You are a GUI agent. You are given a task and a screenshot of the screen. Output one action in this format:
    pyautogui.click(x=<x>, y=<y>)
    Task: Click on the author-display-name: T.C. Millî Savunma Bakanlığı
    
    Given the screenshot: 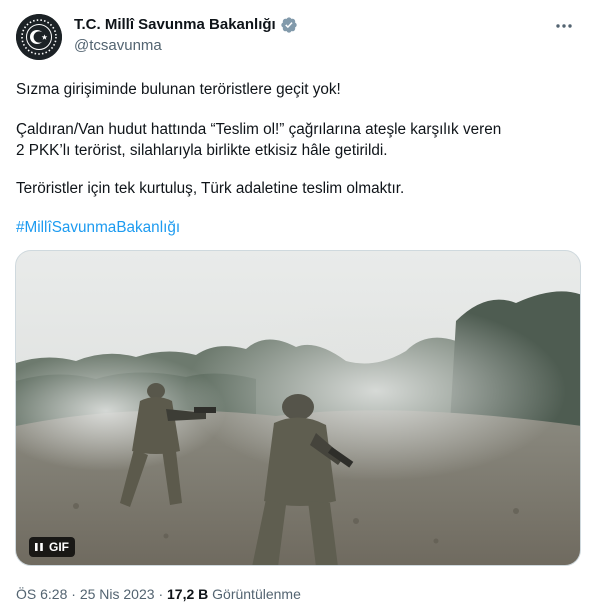 What is the action you would take?
    pyautogui.click(x=175, y=25)
    